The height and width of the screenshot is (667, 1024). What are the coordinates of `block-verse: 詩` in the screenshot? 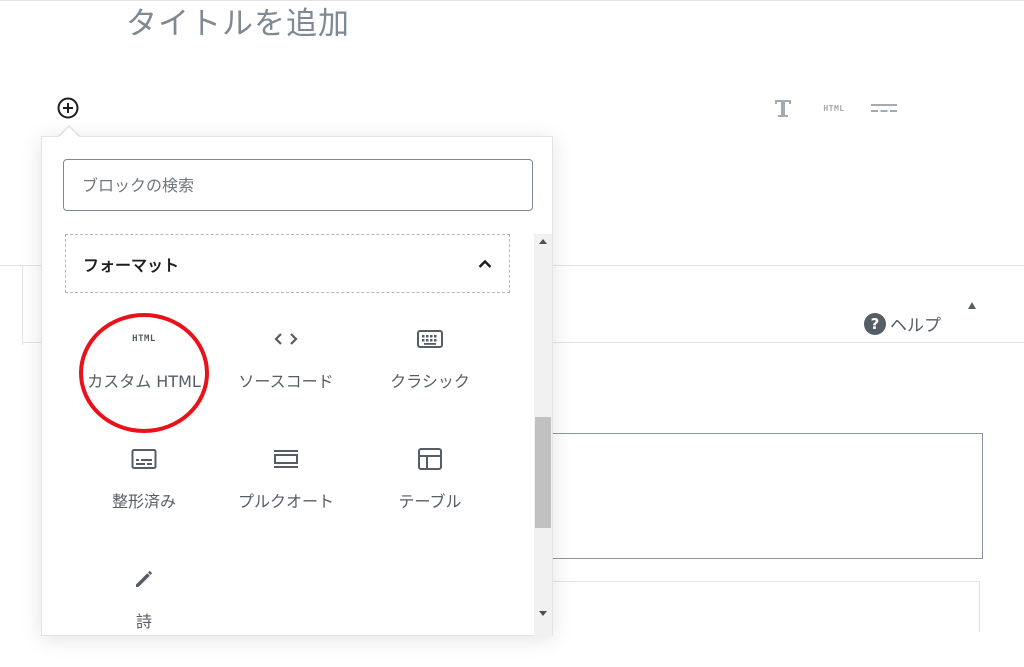 It's located at (144, 617).